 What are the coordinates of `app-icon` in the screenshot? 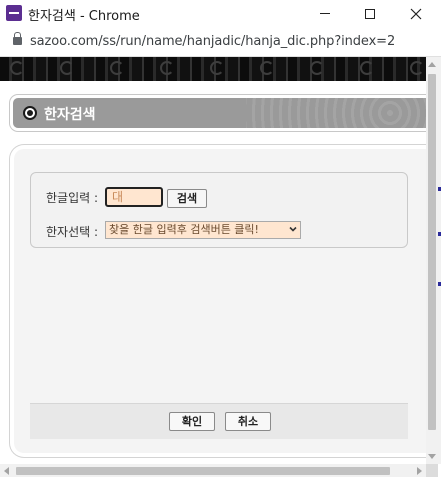 It's located at (14, 13).